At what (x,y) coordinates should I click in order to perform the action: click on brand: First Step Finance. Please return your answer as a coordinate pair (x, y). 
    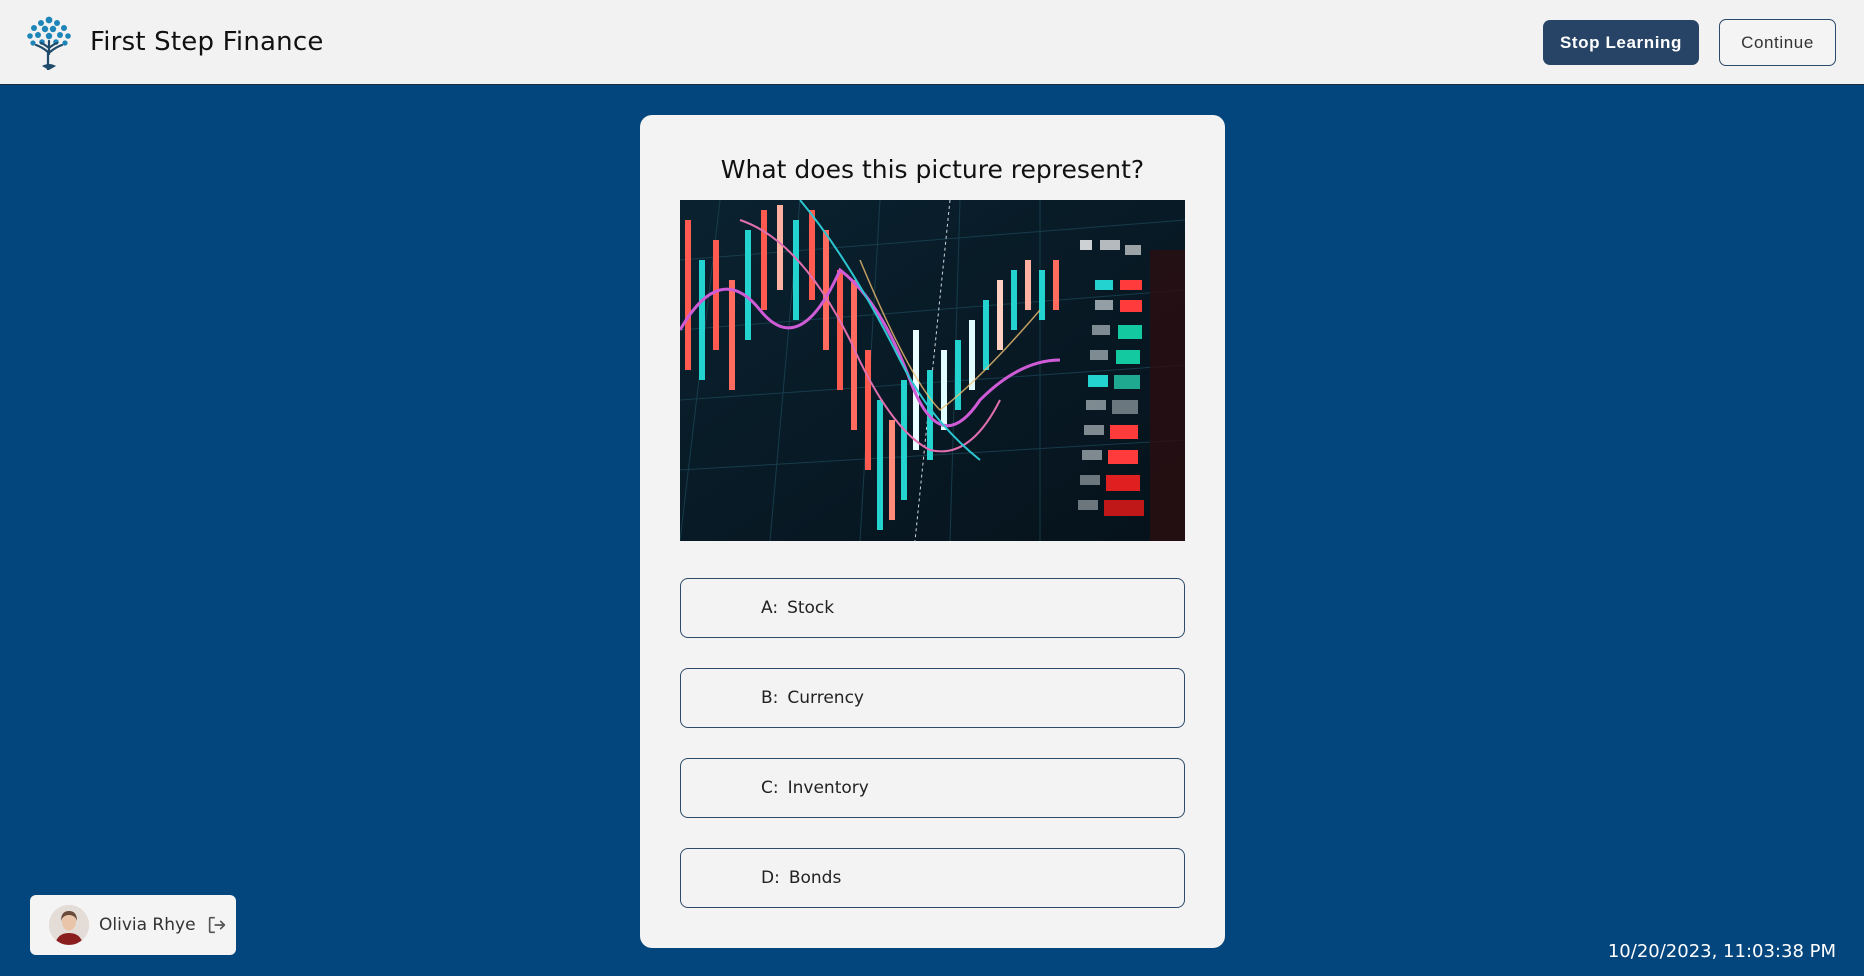
    Looking at the image, I should click on (174, 42).